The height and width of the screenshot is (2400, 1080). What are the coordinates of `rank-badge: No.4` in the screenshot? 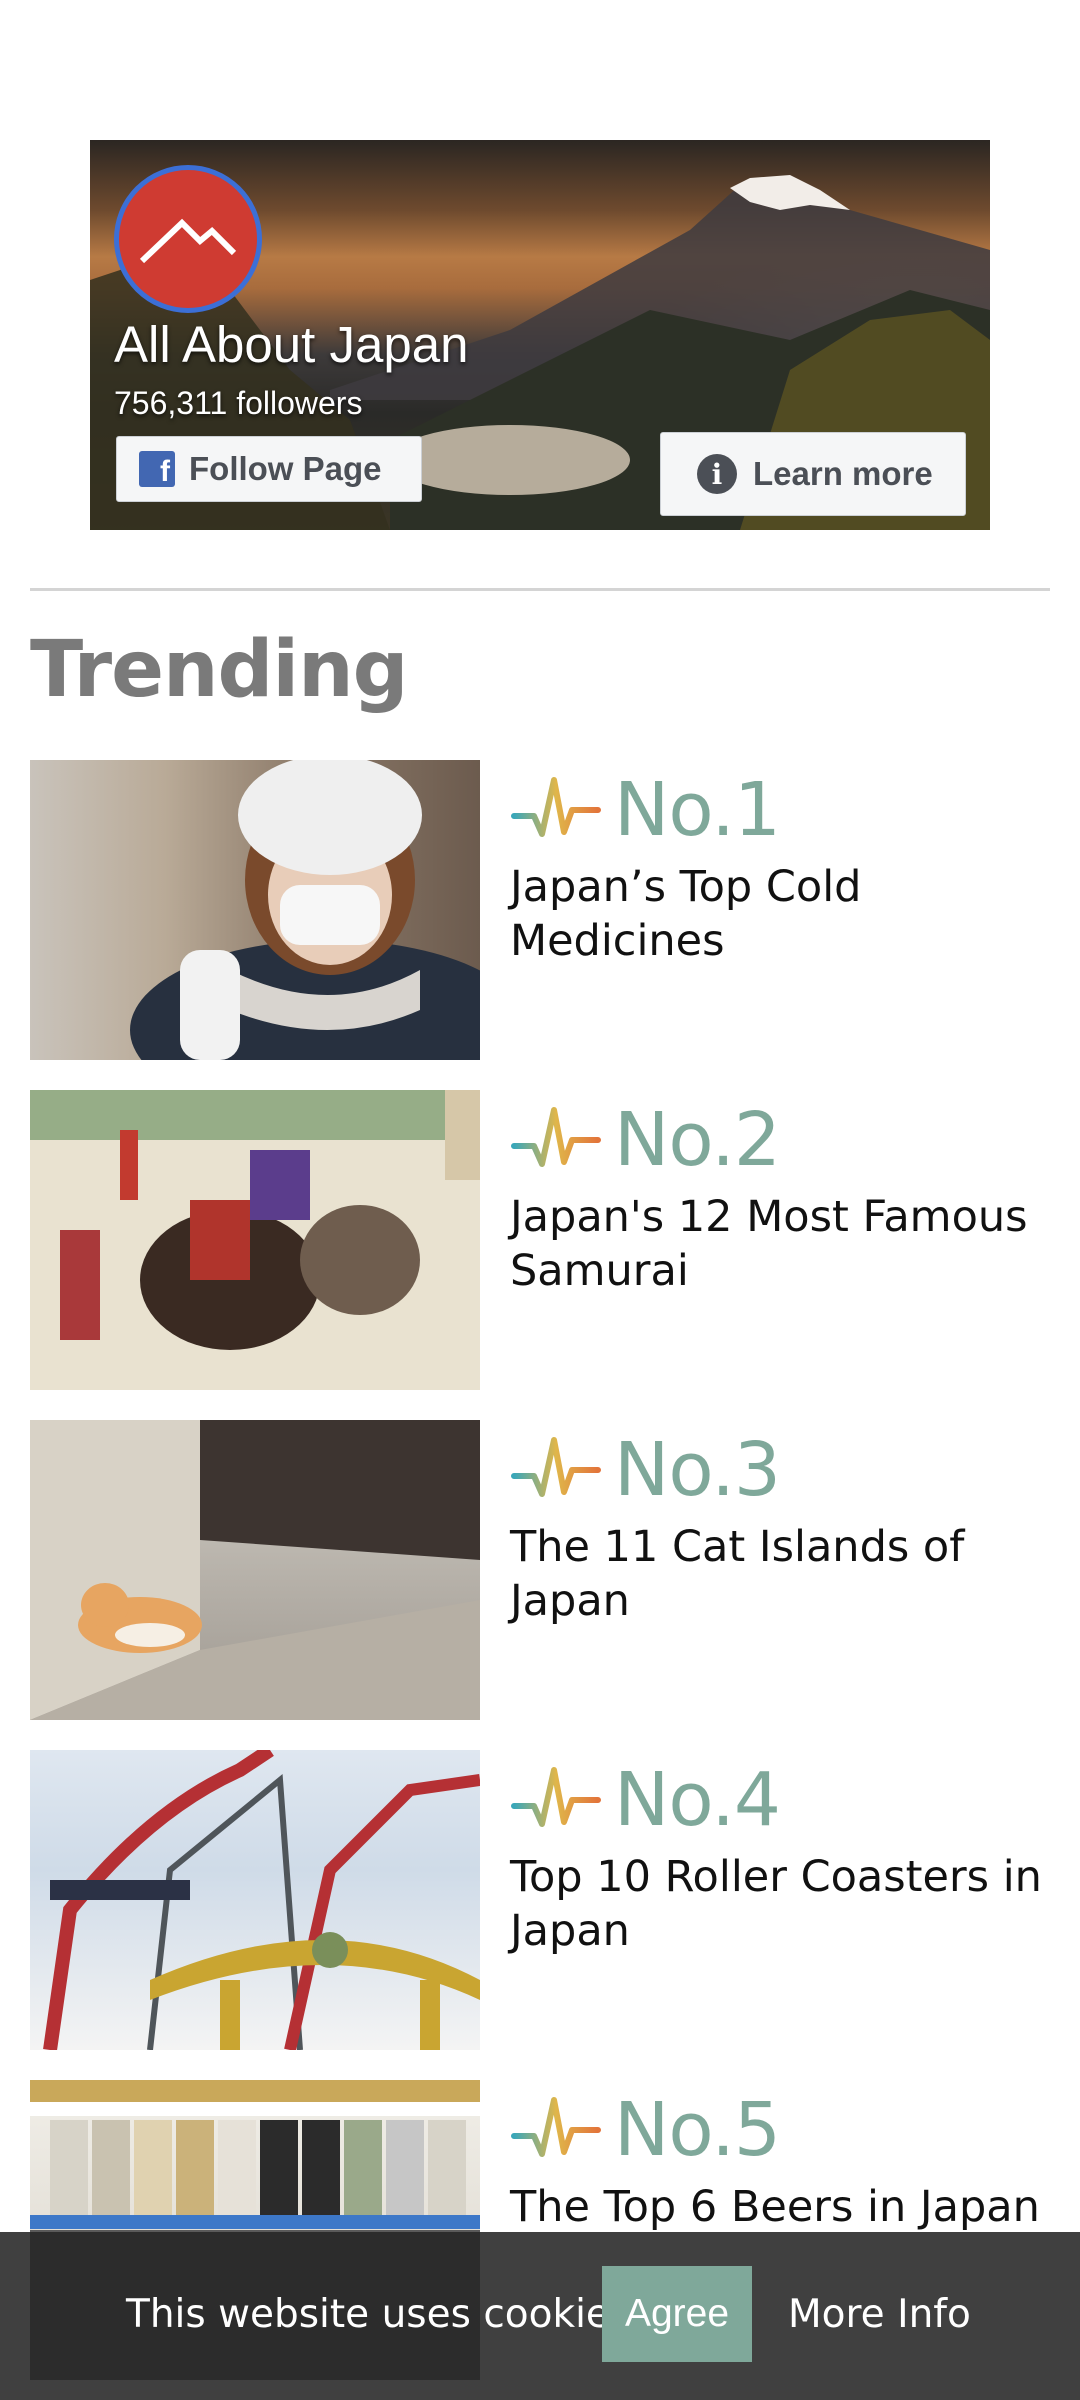 It's located at (645, 1800).